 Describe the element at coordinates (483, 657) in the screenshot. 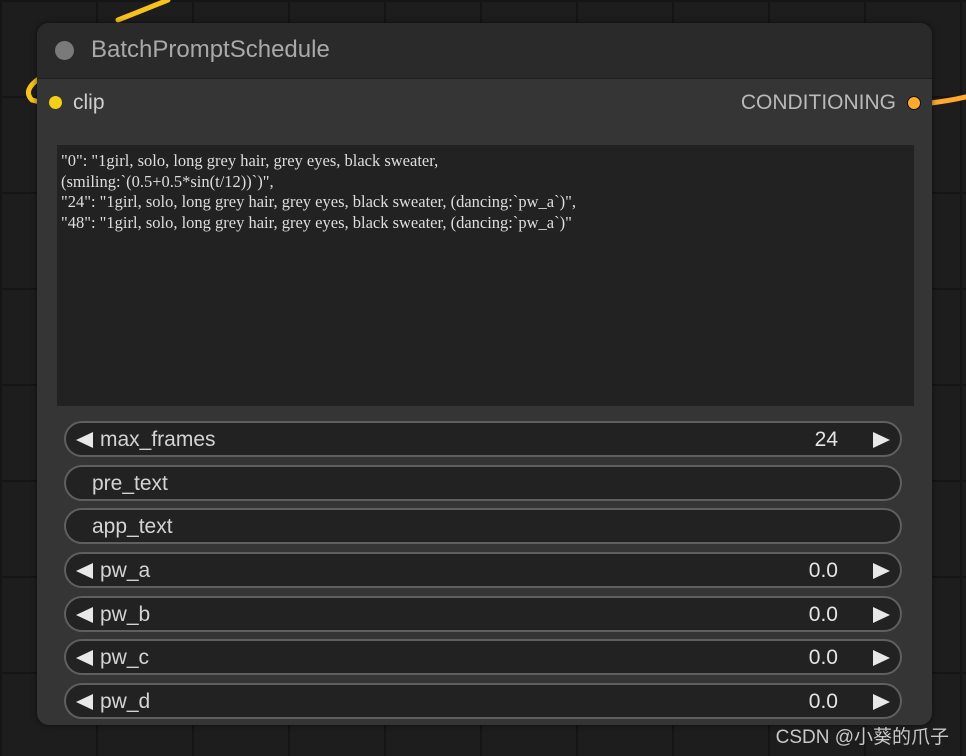

I see `pw-c-stepper: pw_c 0.0` at that location.